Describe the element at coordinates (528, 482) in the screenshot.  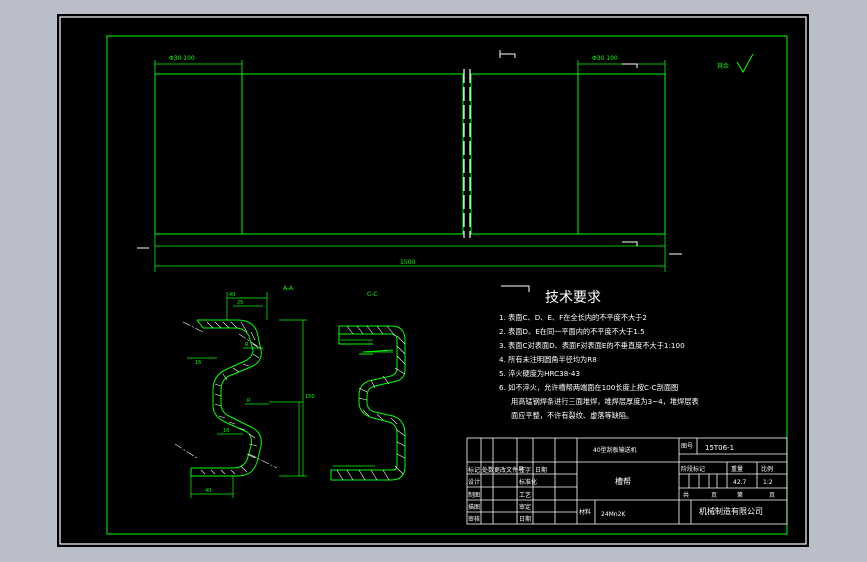
I see `sign-row-mid: 标准化` at that location.